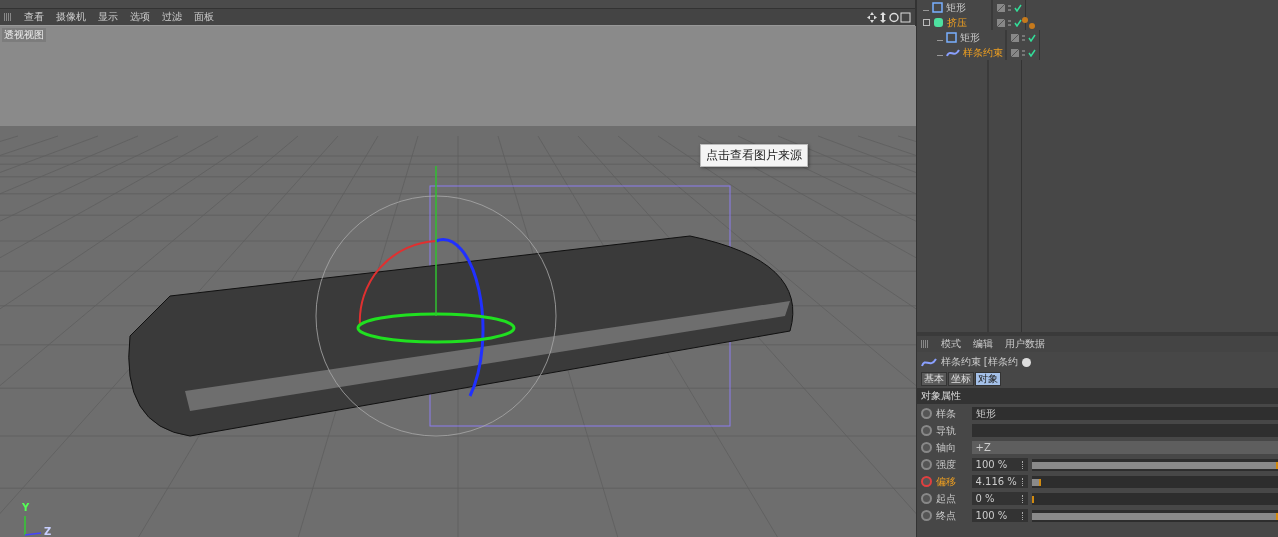 The width and height of the screenshot is (1278, 537). Describe the element at coordinates (946, 413) in the screenshot. I see `parameter-label: 样条` at that location.